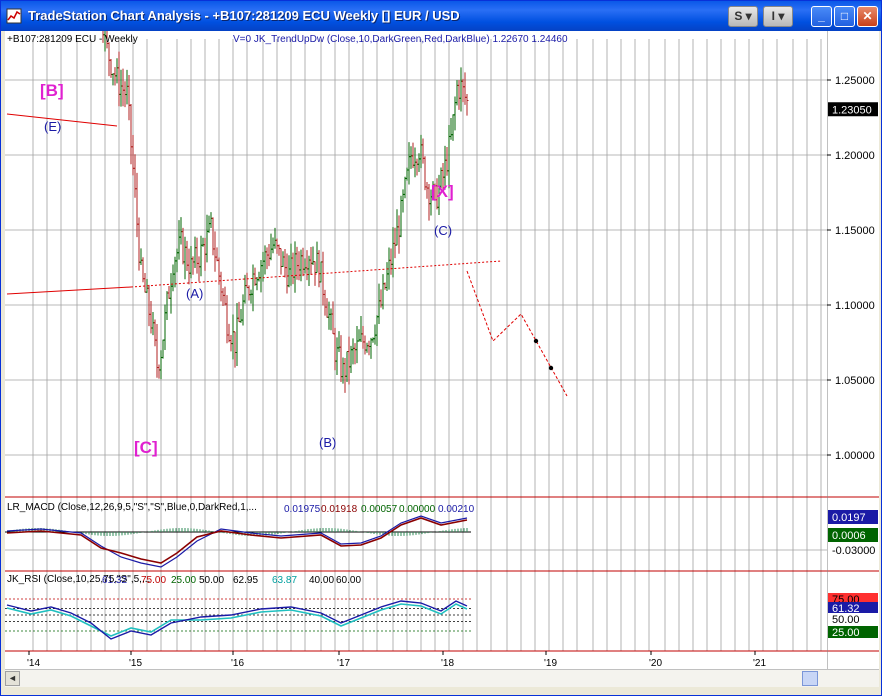 This screenshot has height=696, width=882. Describe the element at coordinates (237, 663) in the screenshot. I see `x-axis-label: '16` at that location.